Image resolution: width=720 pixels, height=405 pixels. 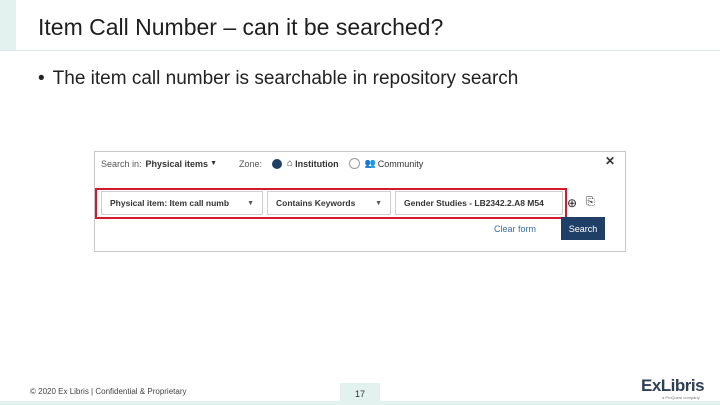 What do you see at coordinates (121, 163) in the screenshot?
I see `search-in-label: Search in:` at bounding box center [121, 163].